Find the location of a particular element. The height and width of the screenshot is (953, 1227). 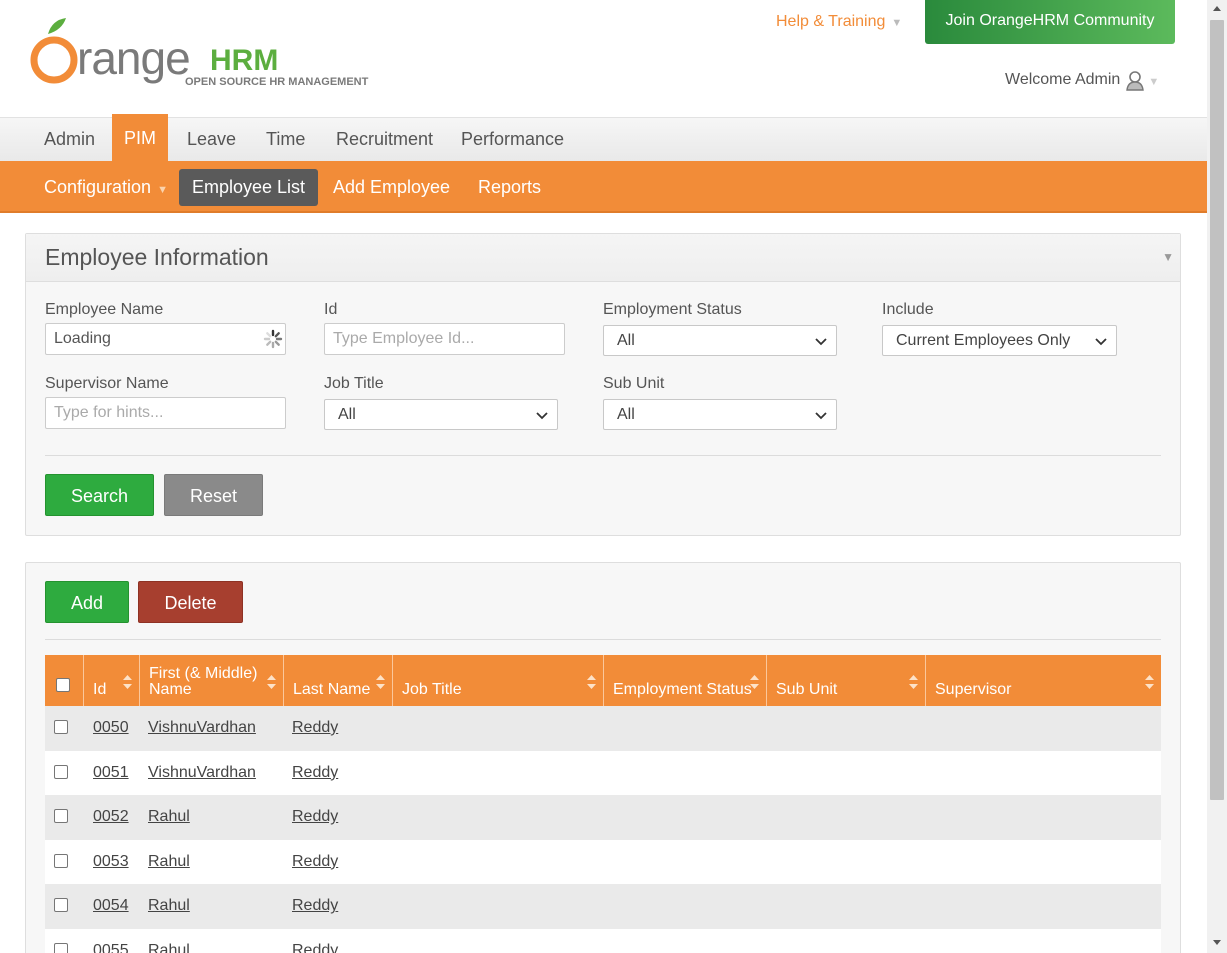

panel-header: Employee Information ▼ is located at coordinates (603, 258).